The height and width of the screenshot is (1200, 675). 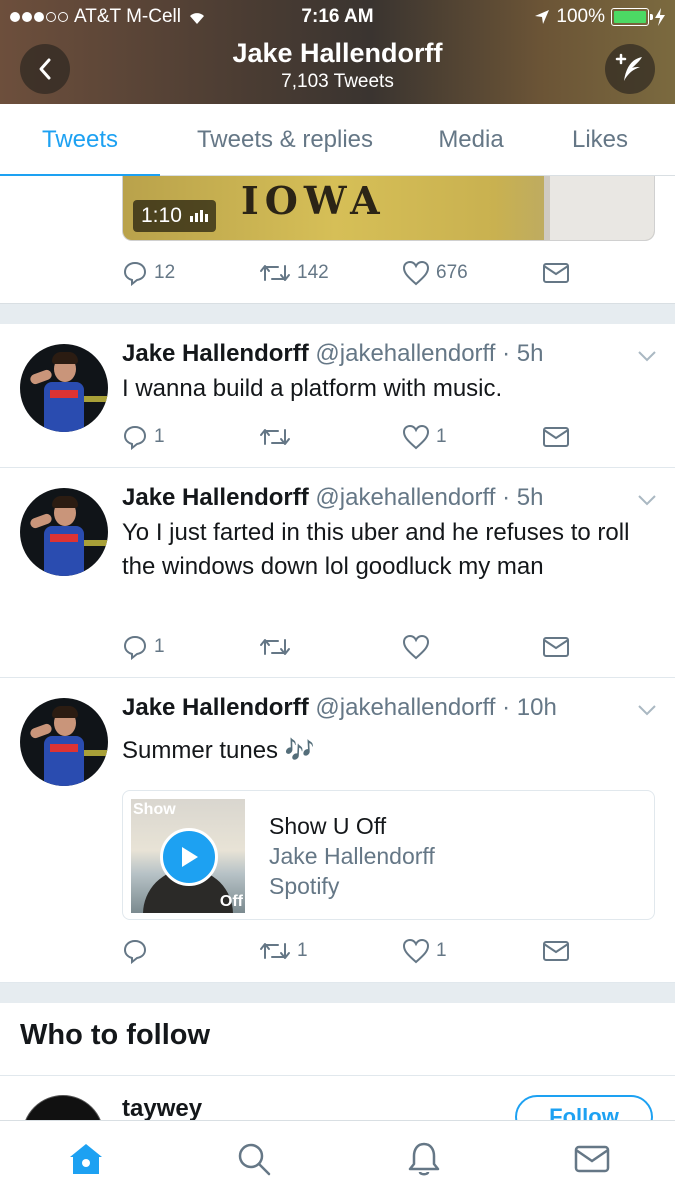 What do you see at coordinates (80, 140) in the screenshot?
I see `tab-tweets: Tweets` at bounding box center [80, 140].